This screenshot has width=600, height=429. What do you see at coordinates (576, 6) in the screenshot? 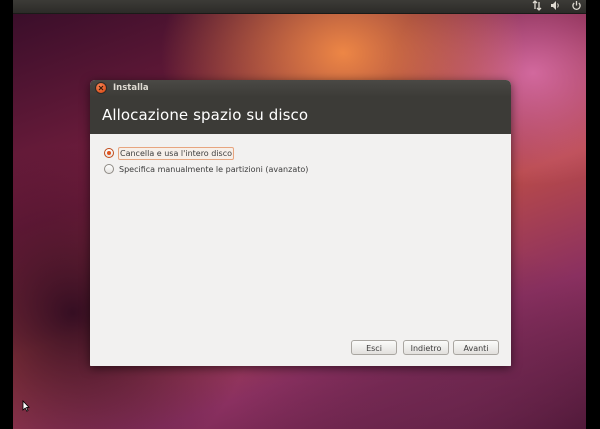
I see `power-icon` at bounding box center [576, 6].